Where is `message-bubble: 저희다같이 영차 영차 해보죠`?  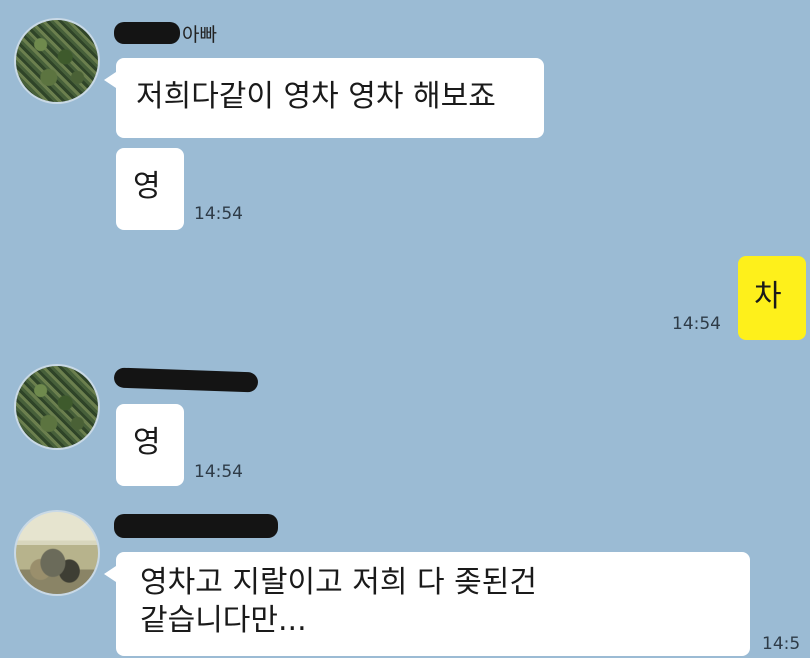 message-bubble: 저희다같이 영차 영차 해보죠 is located at coordinates (330, 98).